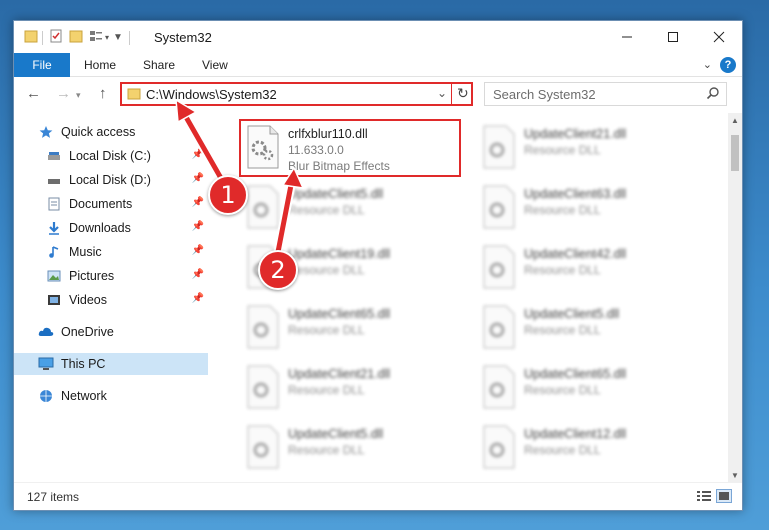 The width and height of the screenshot is (769, 530). What do you see at coordinates (215, 65) in the screenshot?
I see `tab-view: View` at bounding box center [215, 65].